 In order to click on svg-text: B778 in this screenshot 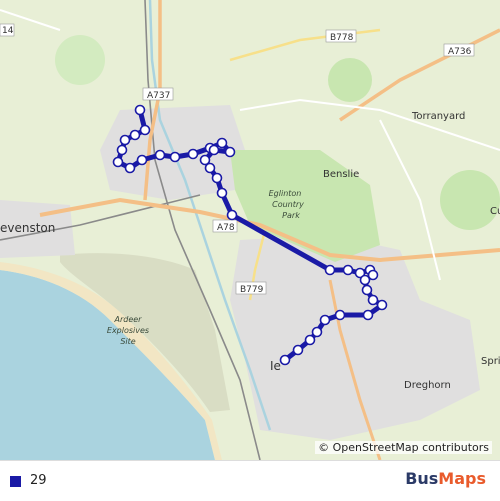, I will do `click(342, 38)`.